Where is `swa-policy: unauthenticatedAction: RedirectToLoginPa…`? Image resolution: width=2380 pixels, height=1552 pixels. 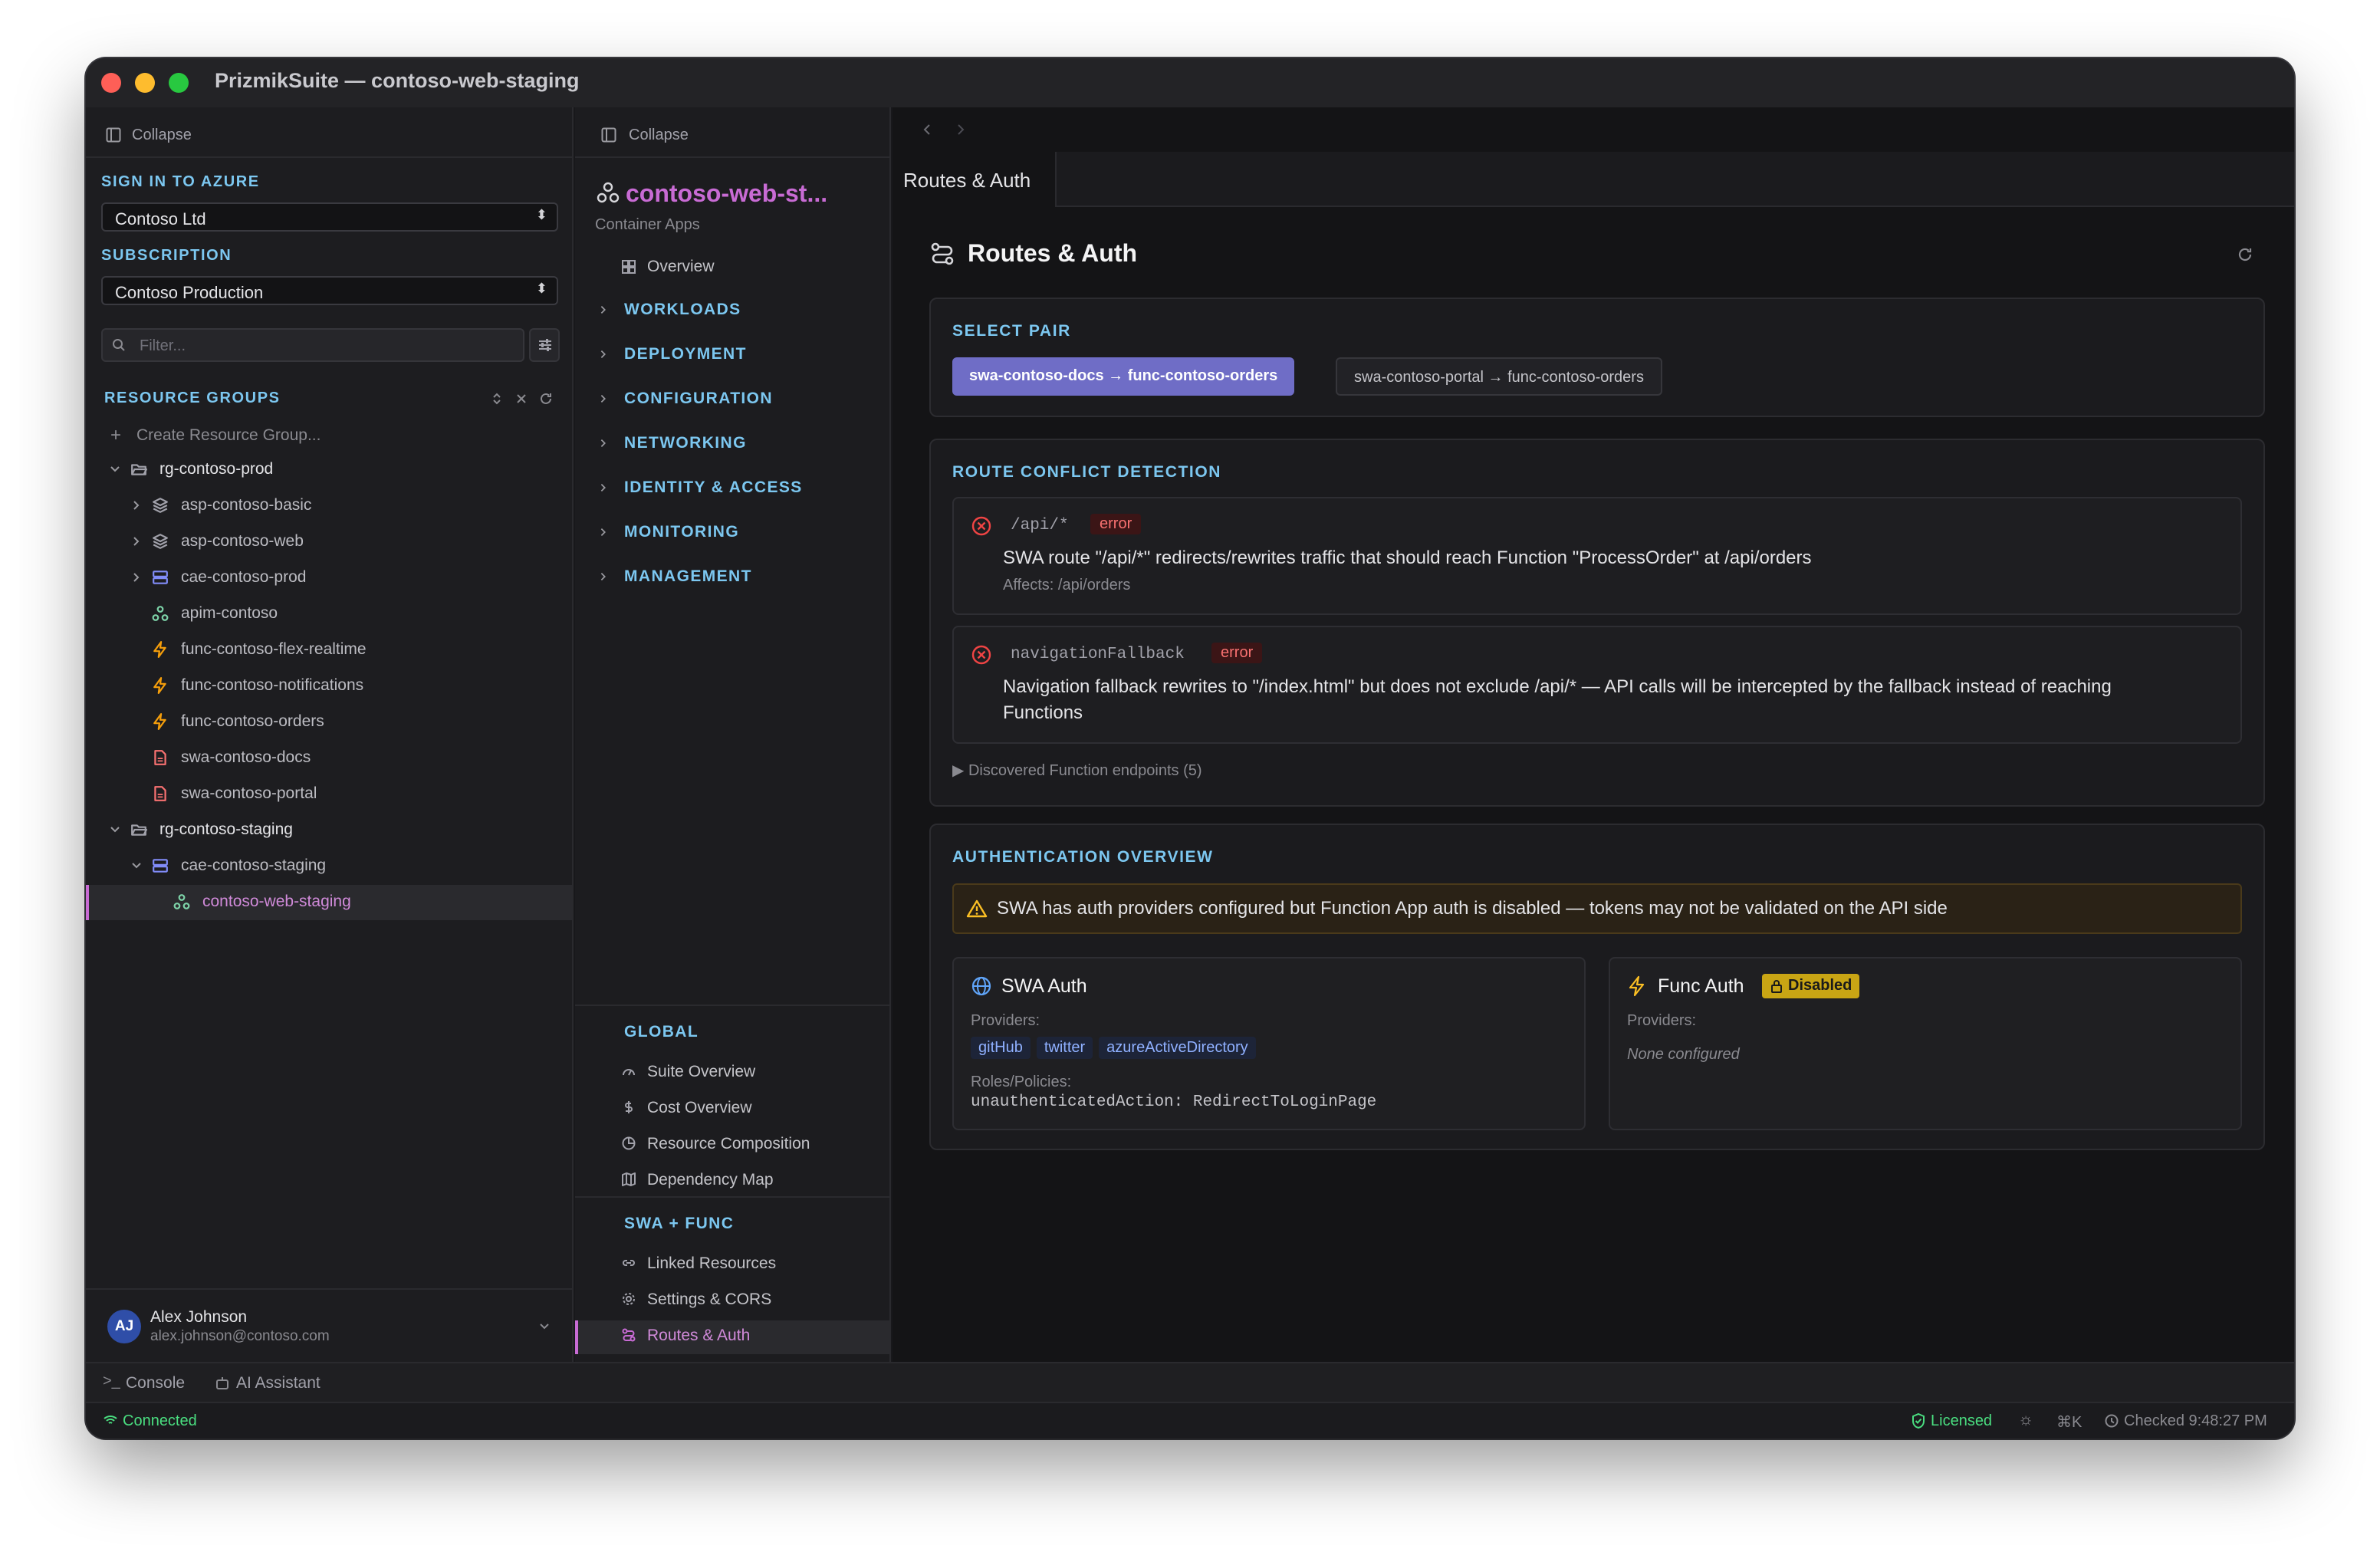 swa-policy: unauthenticatedAction: RedirectToLoginPa… is located at coordinates (1174, 1102).